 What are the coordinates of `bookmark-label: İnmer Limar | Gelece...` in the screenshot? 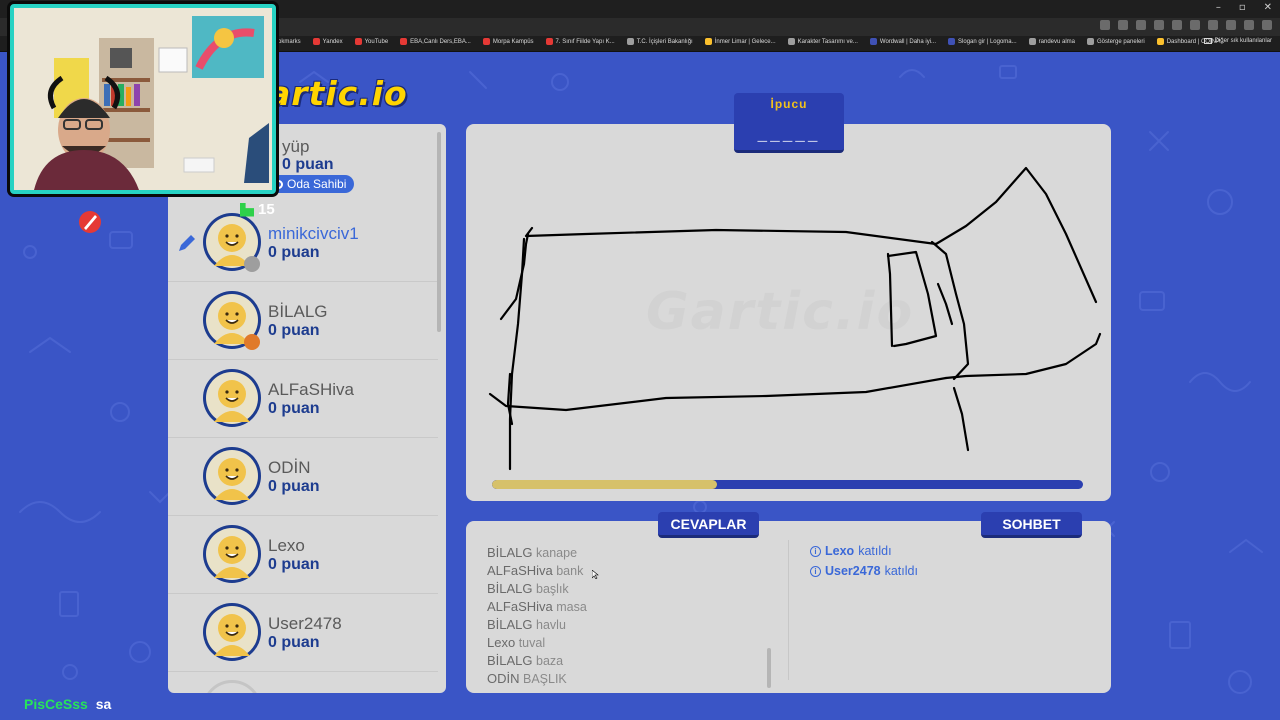 It's located at (745, 41).